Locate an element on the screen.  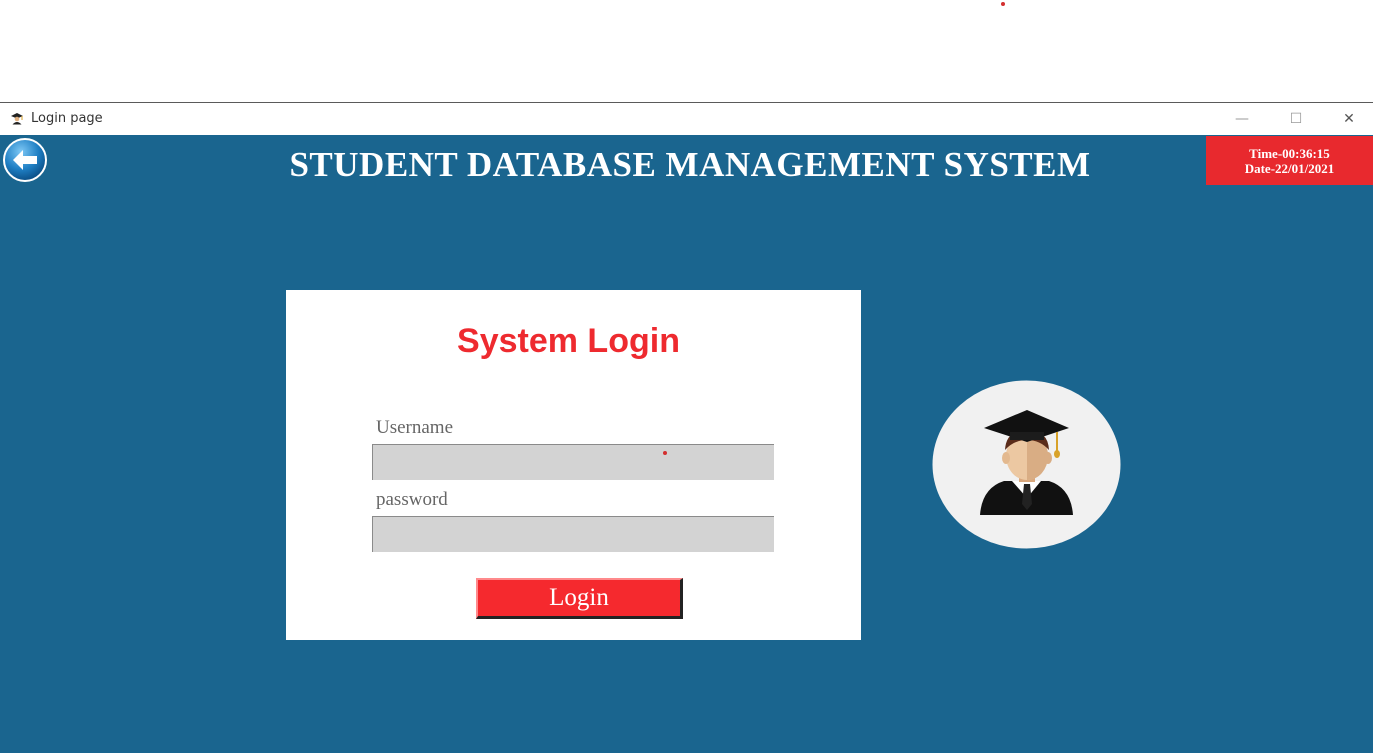
close-icon: ✕ is located at coordinates (1349, 119).